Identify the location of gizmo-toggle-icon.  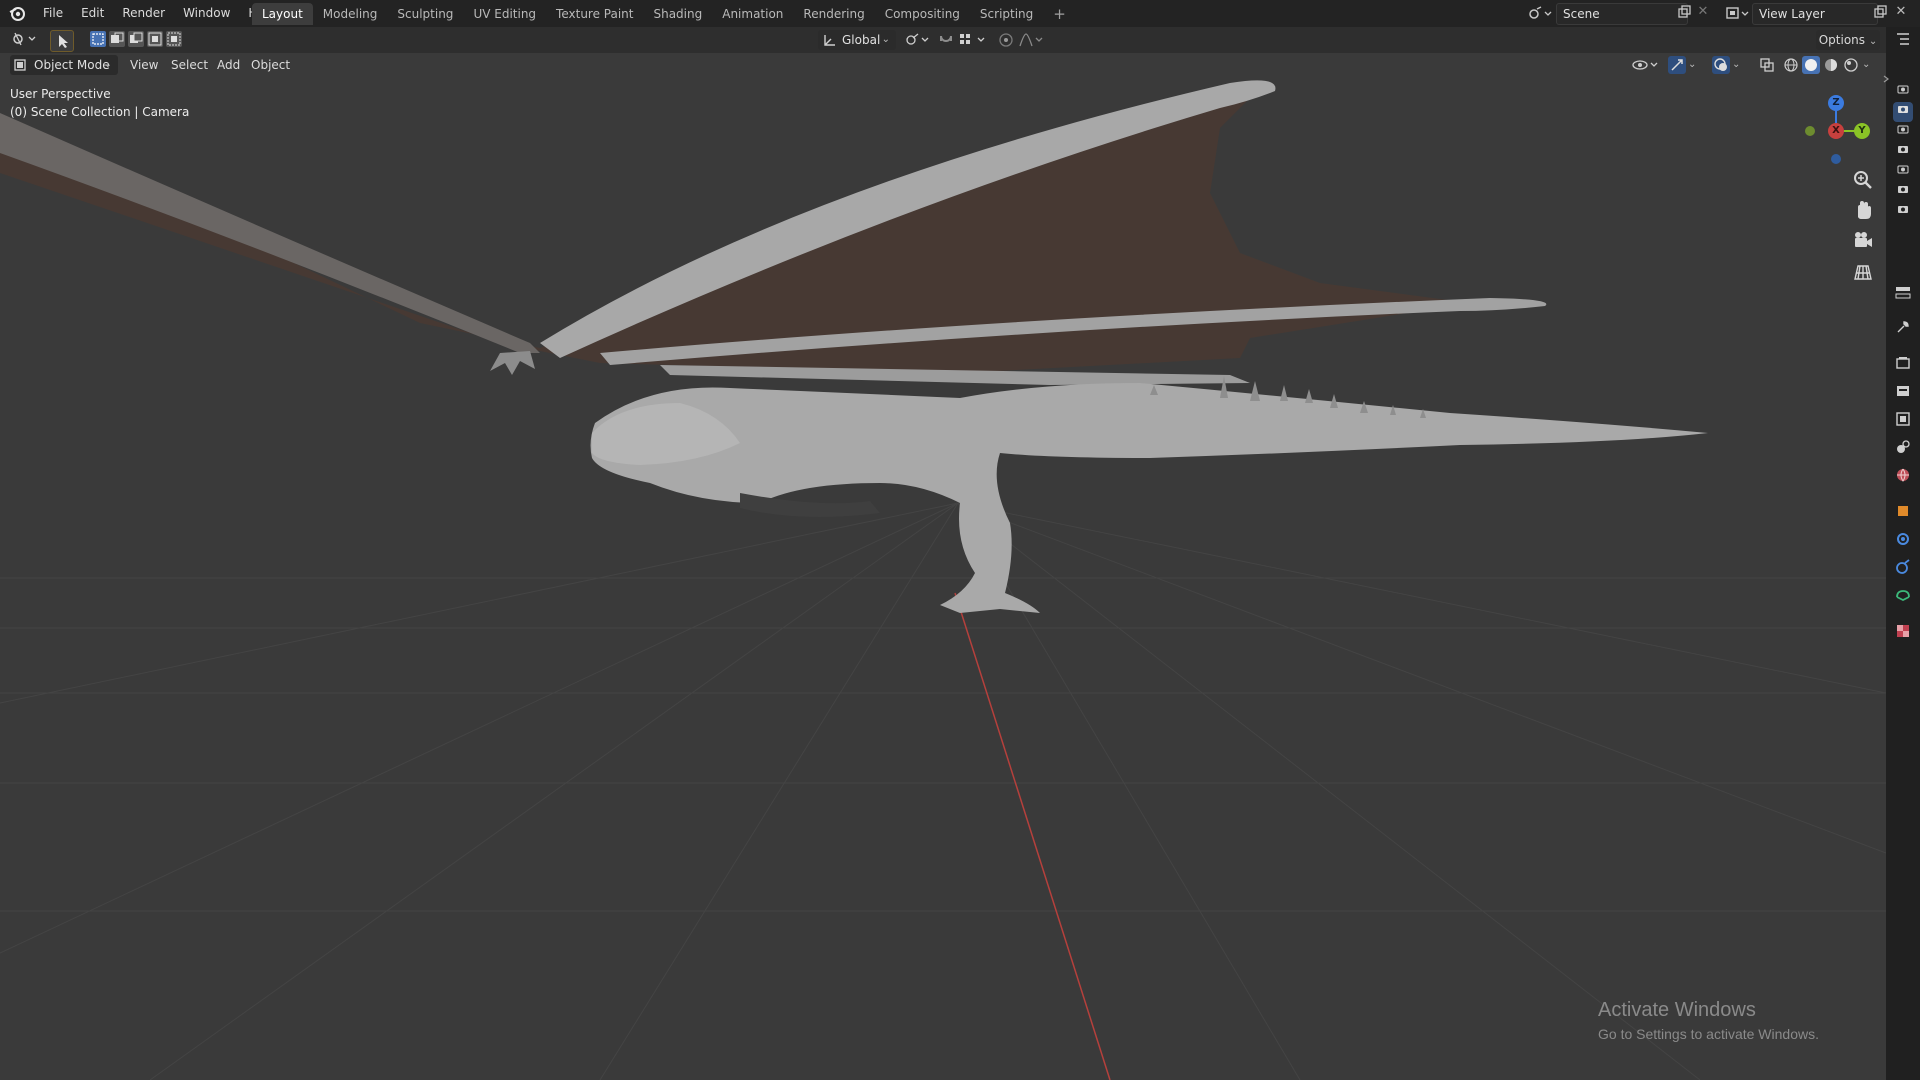
(1677, 65).